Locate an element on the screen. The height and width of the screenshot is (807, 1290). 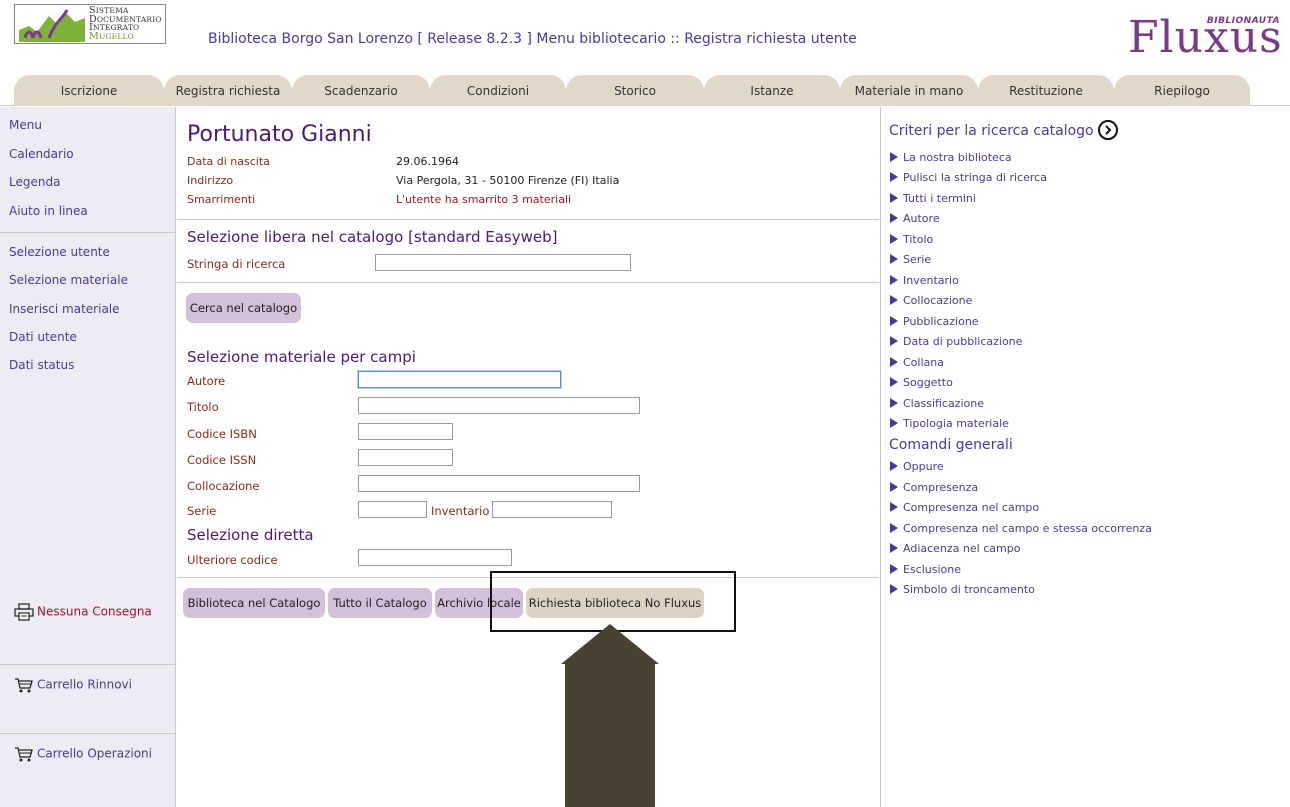
annotation-arrow-icon is located at coordinates (610, 715).